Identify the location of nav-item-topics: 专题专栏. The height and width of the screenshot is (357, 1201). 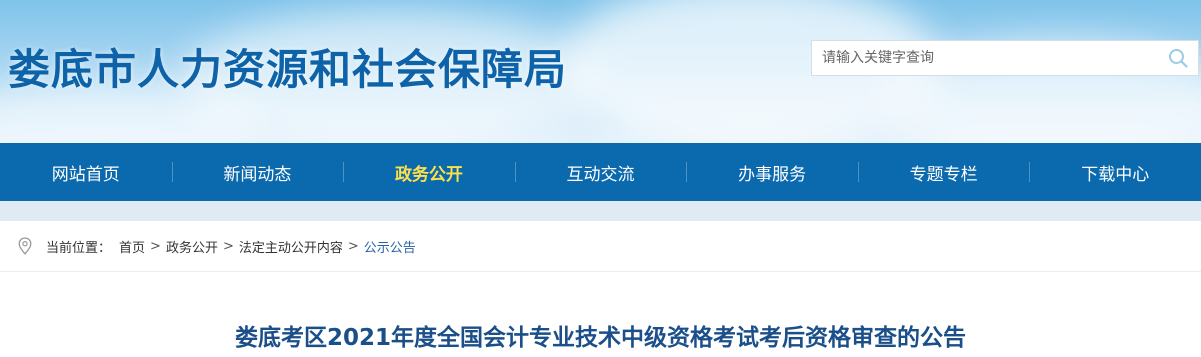
(943, 172).